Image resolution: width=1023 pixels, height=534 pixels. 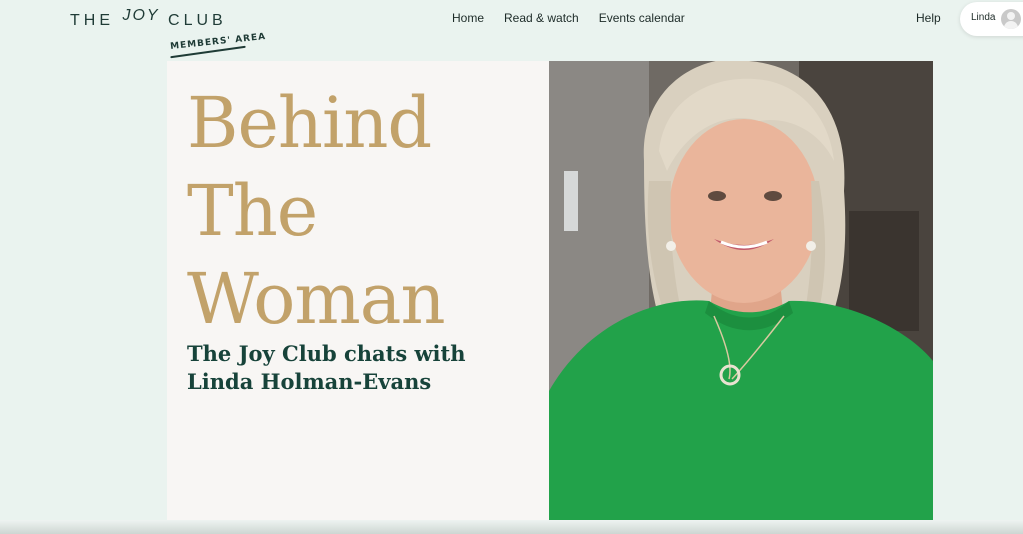 I want to click on logo-word-joy: JOY, so click(x=141, y=15).